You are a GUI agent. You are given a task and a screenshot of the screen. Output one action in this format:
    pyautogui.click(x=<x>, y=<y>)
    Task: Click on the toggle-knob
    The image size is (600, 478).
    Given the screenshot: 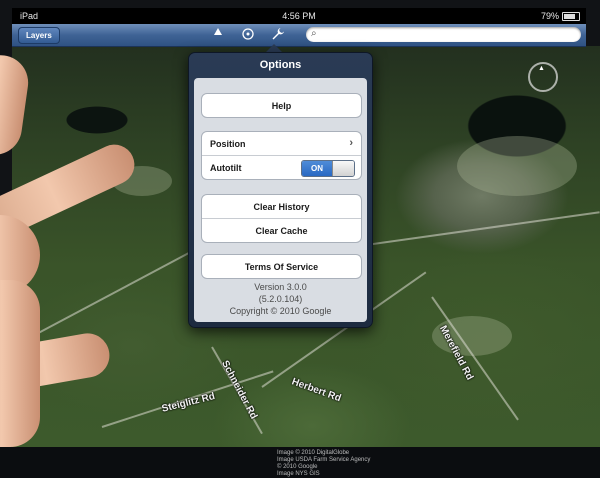 What is the action you would take?
    pyautogui.click(x=343, y=168)
    